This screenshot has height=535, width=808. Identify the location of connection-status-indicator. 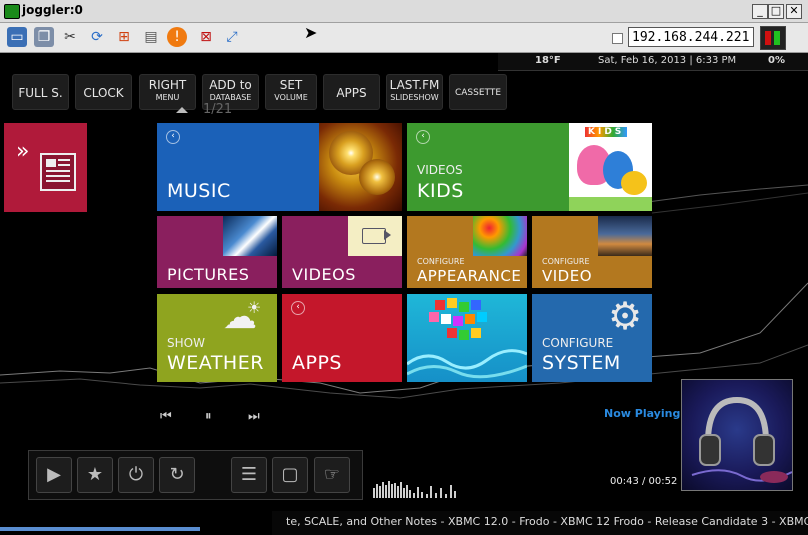
(773, 38).